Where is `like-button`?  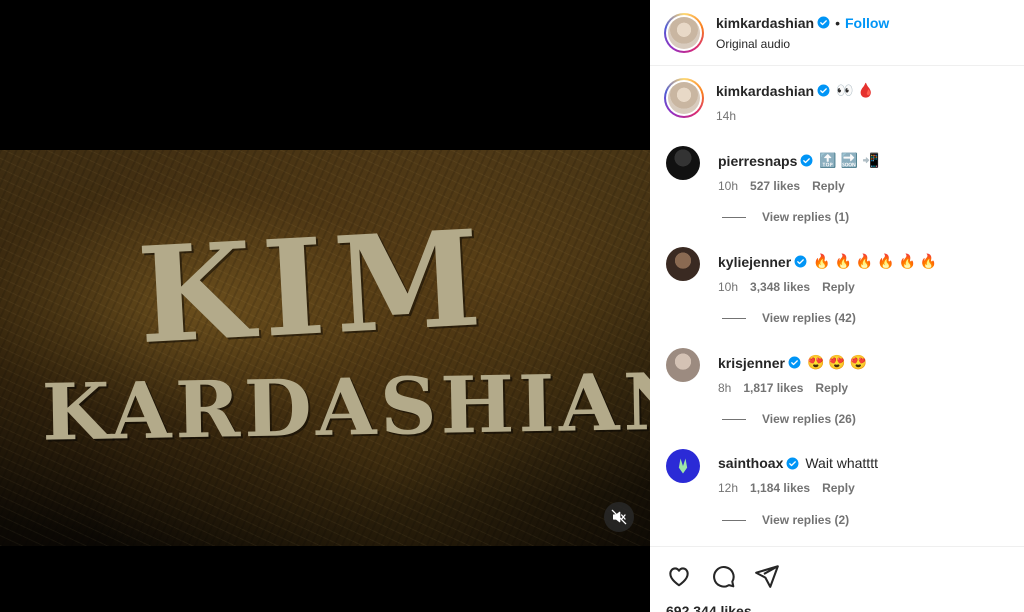 like-button is located at coordinates (679, 578).